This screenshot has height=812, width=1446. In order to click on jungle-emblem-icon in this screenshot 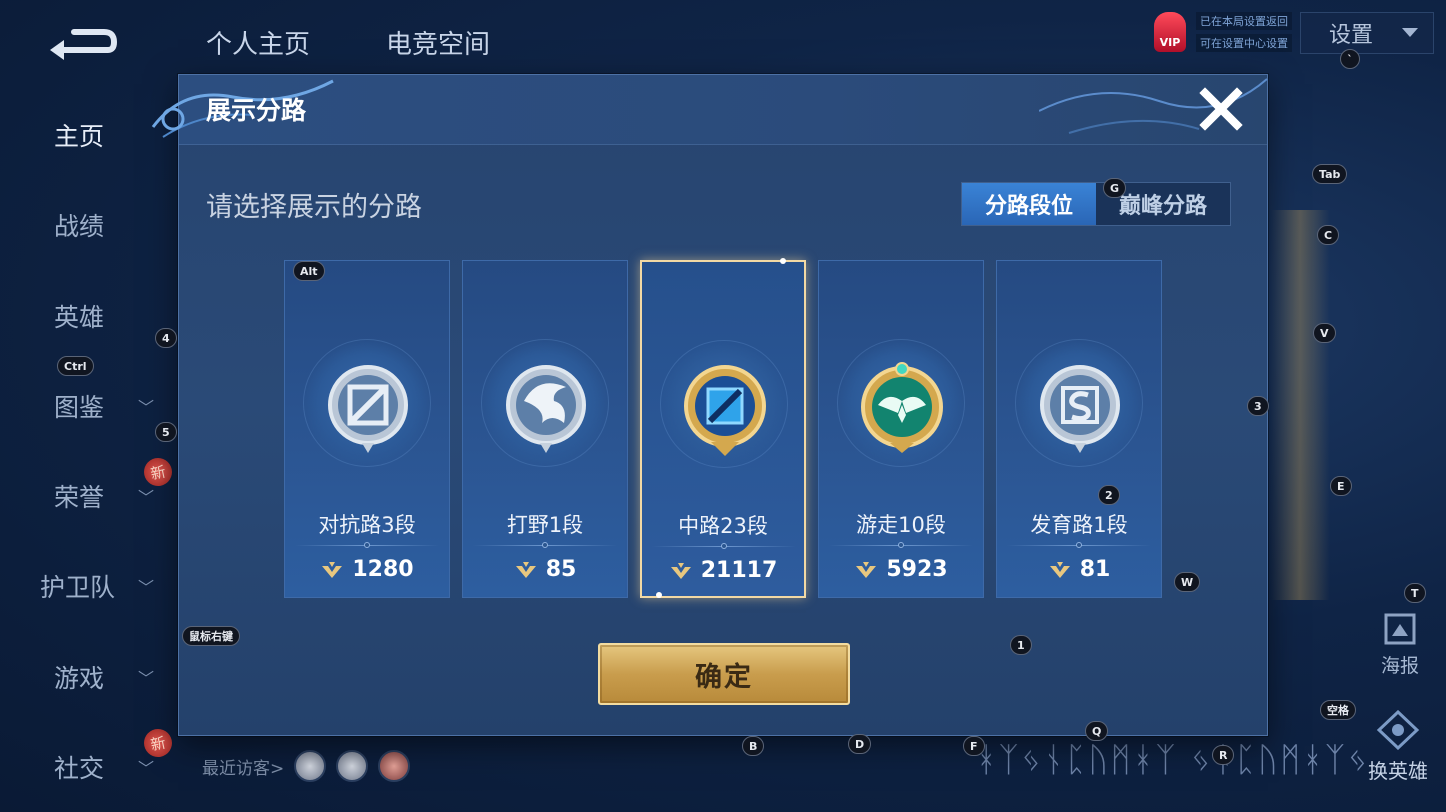, I will do `click(546, 409)`.